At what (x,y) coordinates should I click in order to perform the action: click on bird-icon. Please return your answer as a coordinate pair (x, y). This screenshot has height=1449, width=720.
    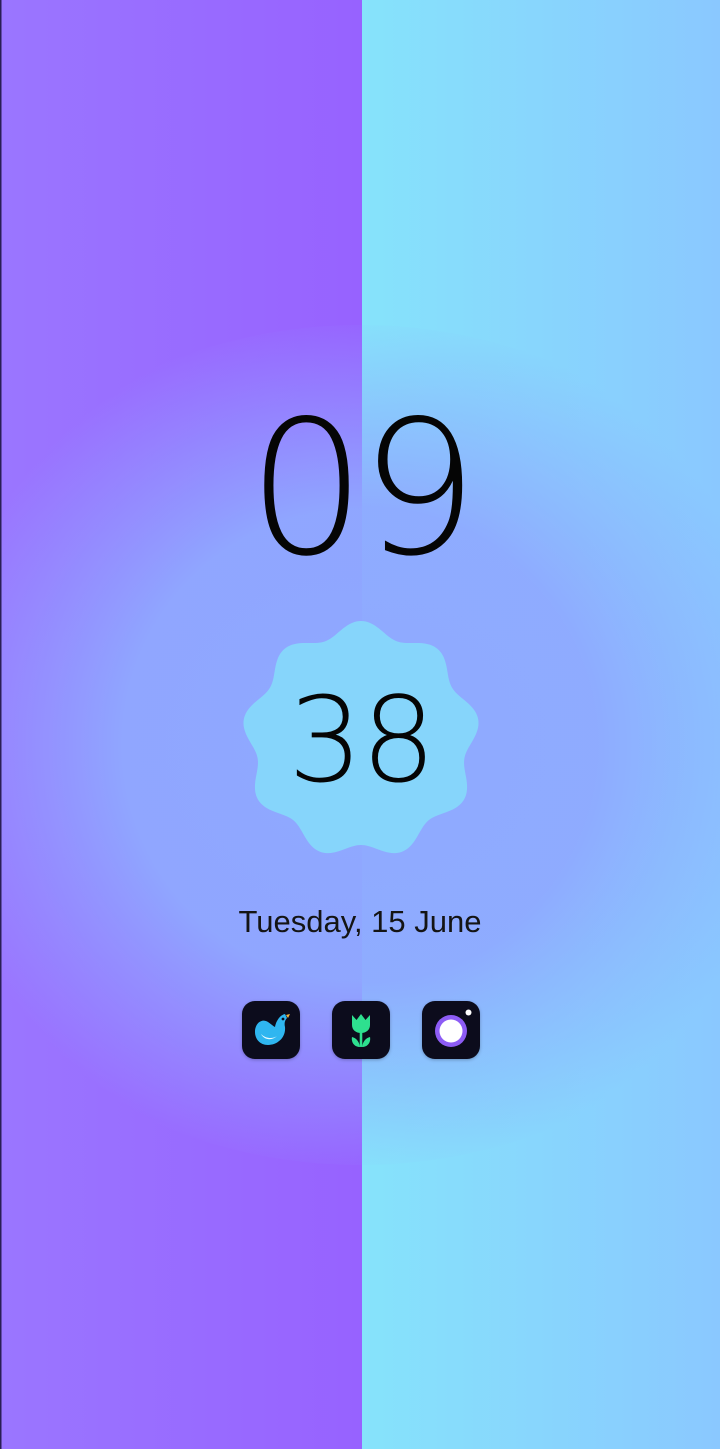
    Looking at the image, I should click on (272, 1029).